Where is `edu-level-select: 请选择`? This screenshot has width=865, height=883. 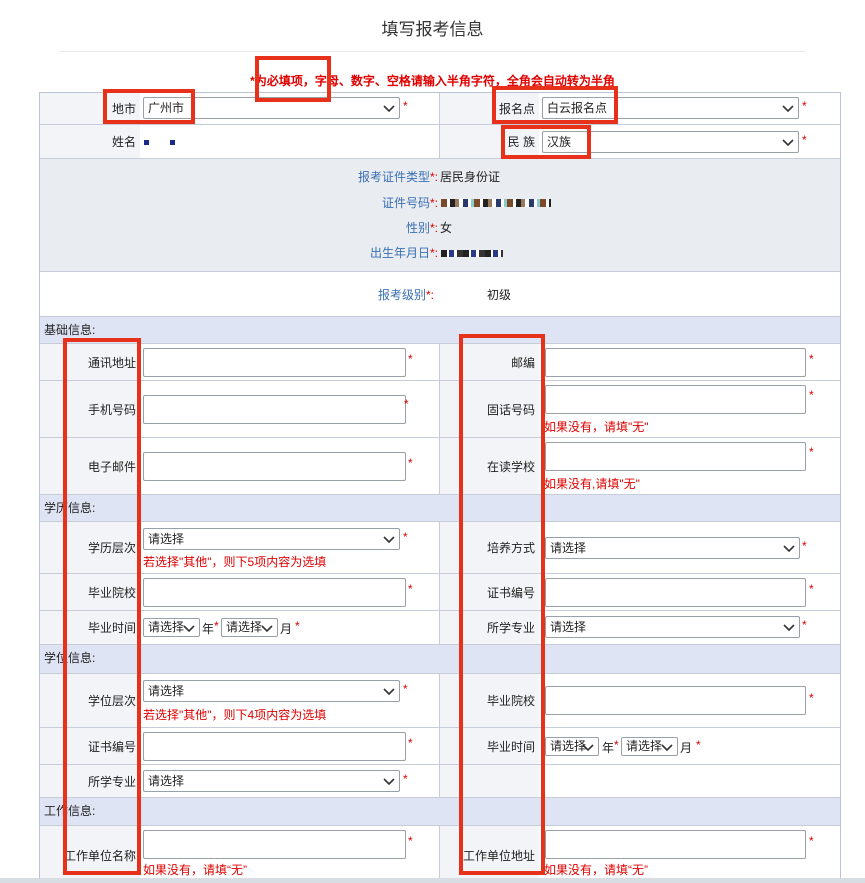 edu-level-select: 请选择 is located at coordinates (271, 539).